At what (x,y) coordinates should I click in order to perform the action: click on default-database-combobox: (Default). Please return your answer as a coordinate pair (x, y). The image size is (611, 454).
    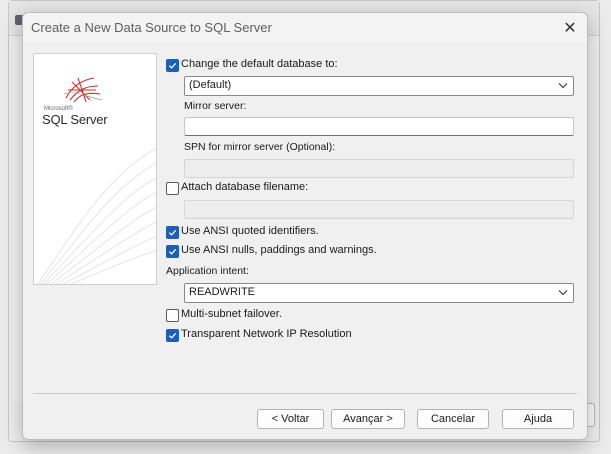
    Looking at the image, I should click on (379, 86).